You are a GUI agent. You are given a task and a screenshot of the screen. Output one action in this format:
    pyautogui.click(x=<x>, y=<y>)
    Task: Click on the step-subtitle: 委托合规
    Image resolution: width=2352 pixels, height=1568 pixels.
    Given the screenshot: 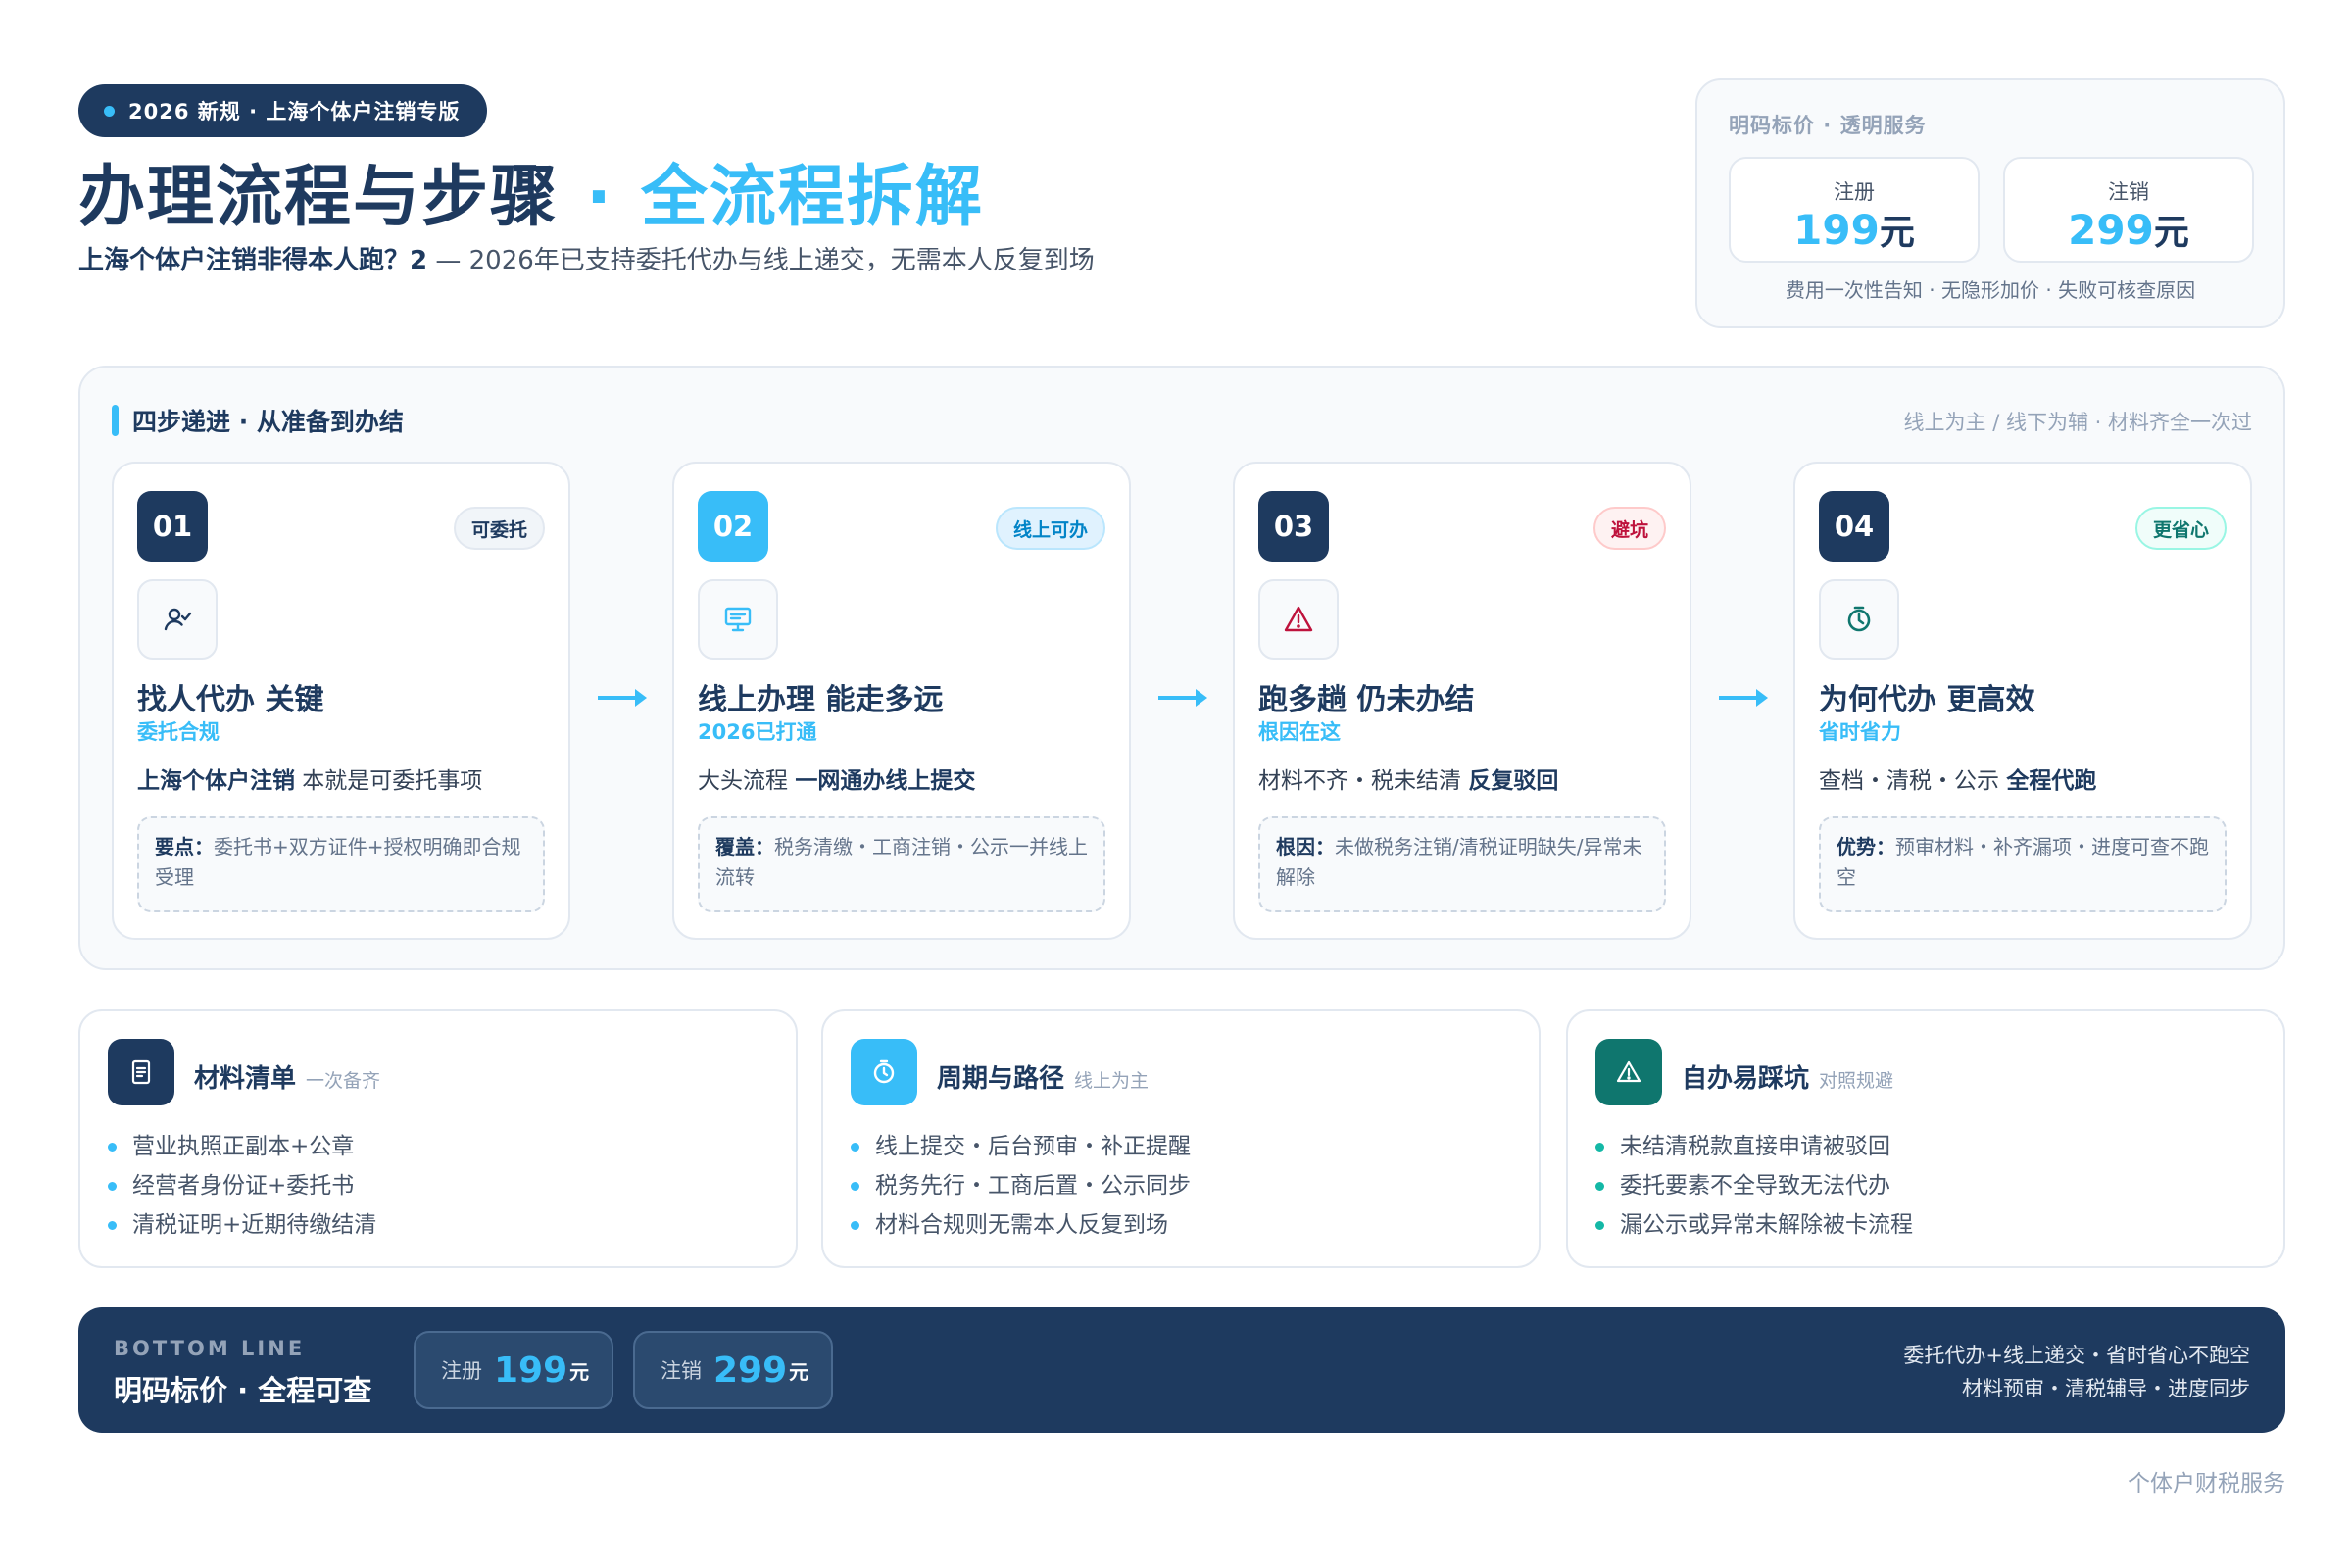 What is the action you would take?
    pyautogui.click(x=178, y=732)
    